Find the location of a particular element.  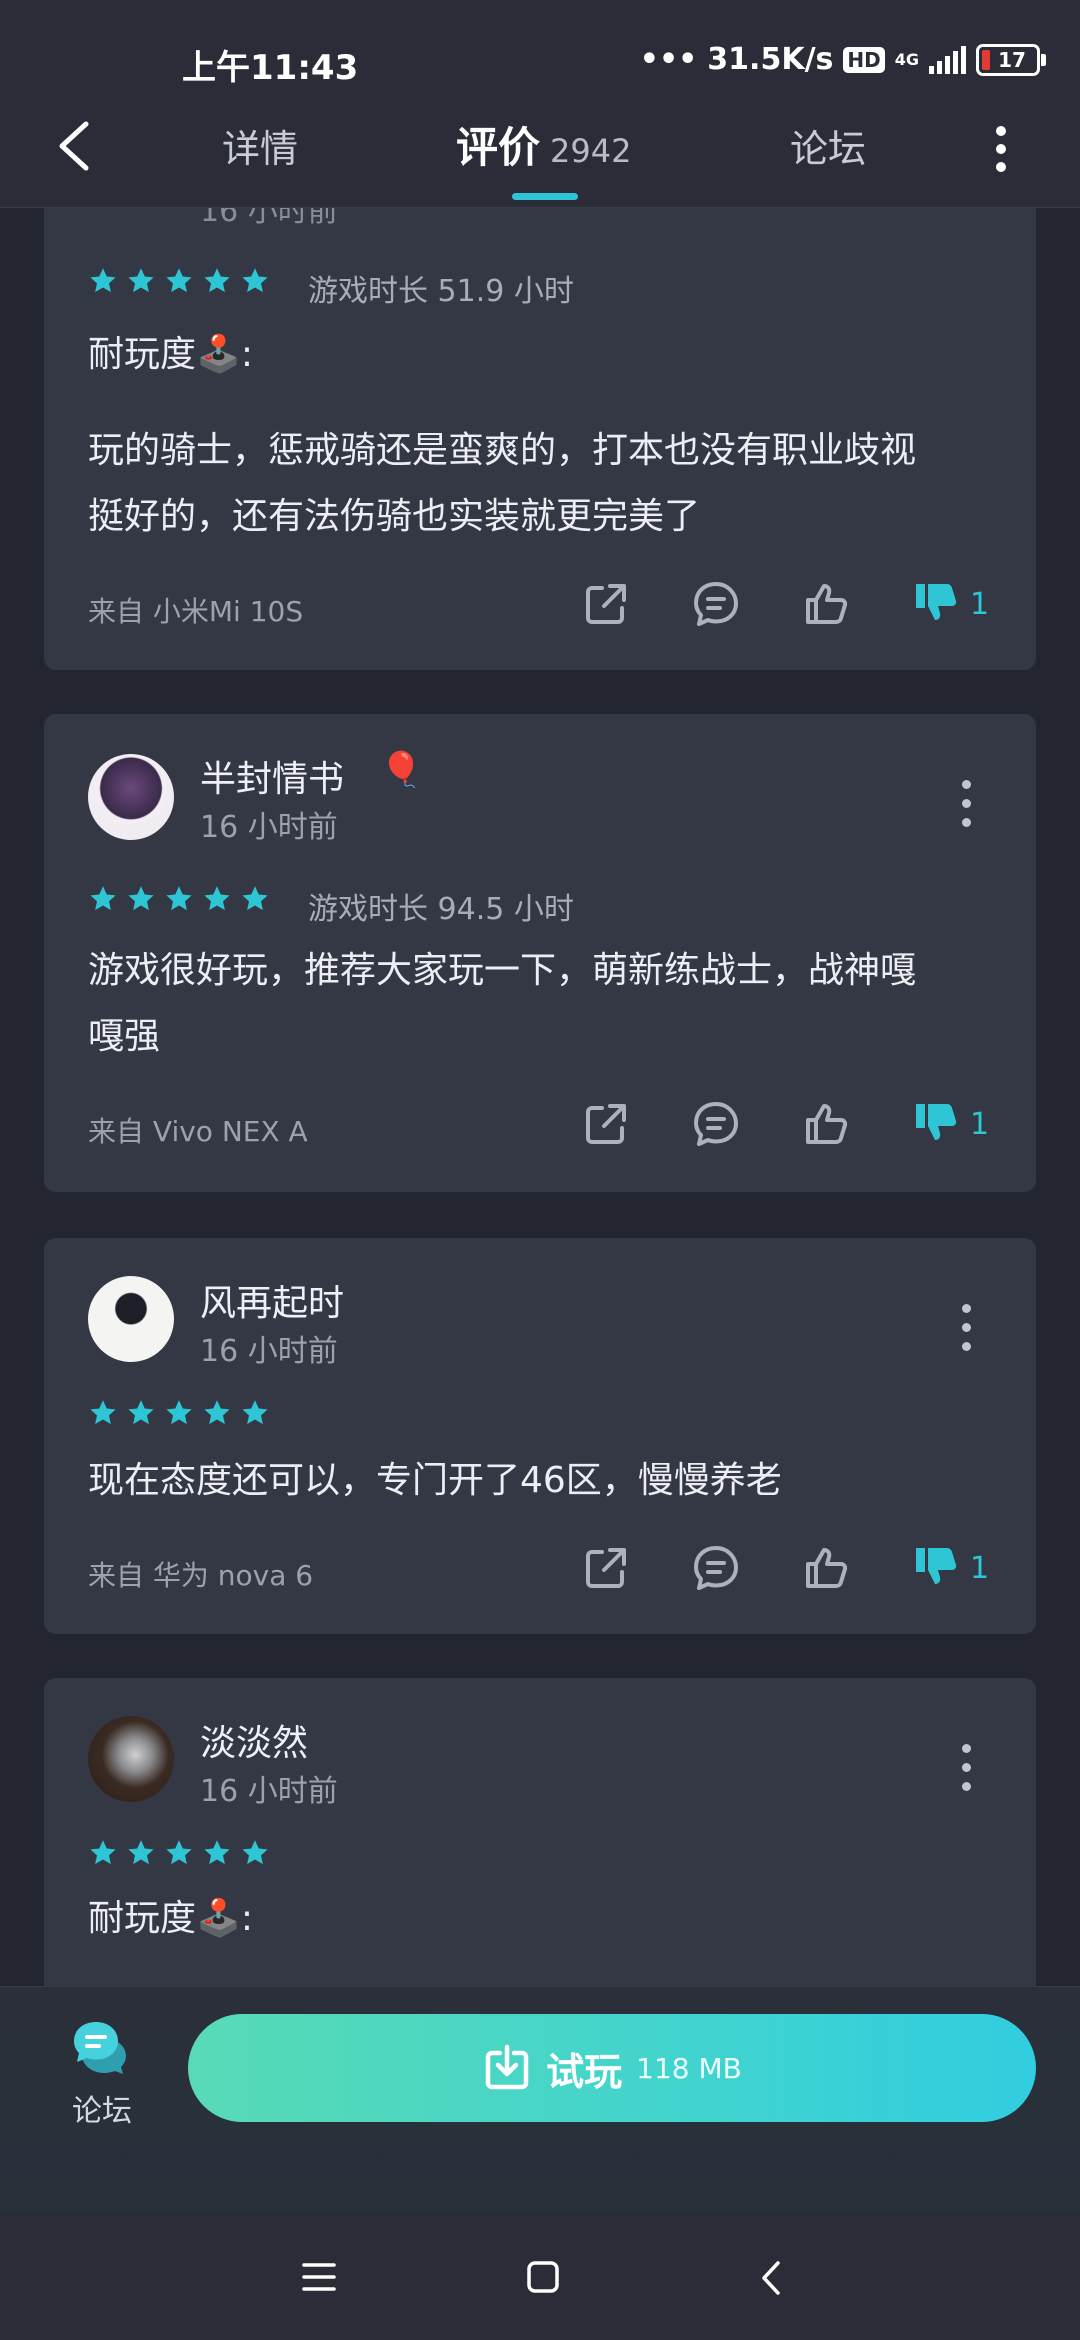

content-line: 挺好的，还有法伤骑也实装就更完美了 is located at coordinates (394, 516).